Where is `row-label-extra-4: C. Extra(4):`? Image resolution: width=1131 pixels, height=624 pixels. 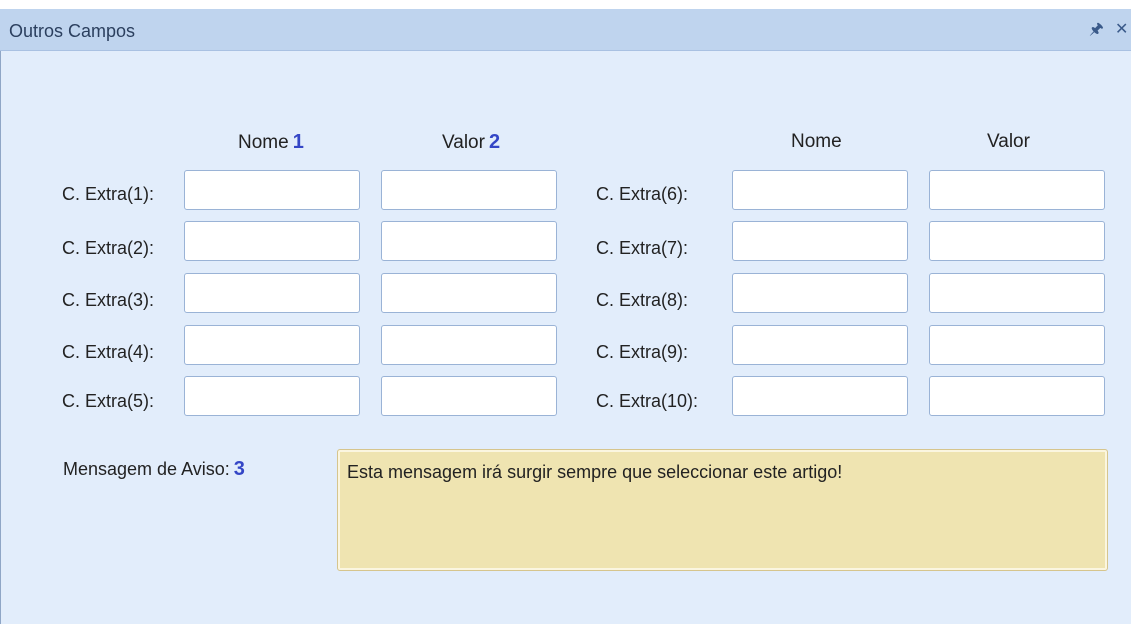 row-label-extra-4: C. Extra(4): is located at coordinates (108, 352).